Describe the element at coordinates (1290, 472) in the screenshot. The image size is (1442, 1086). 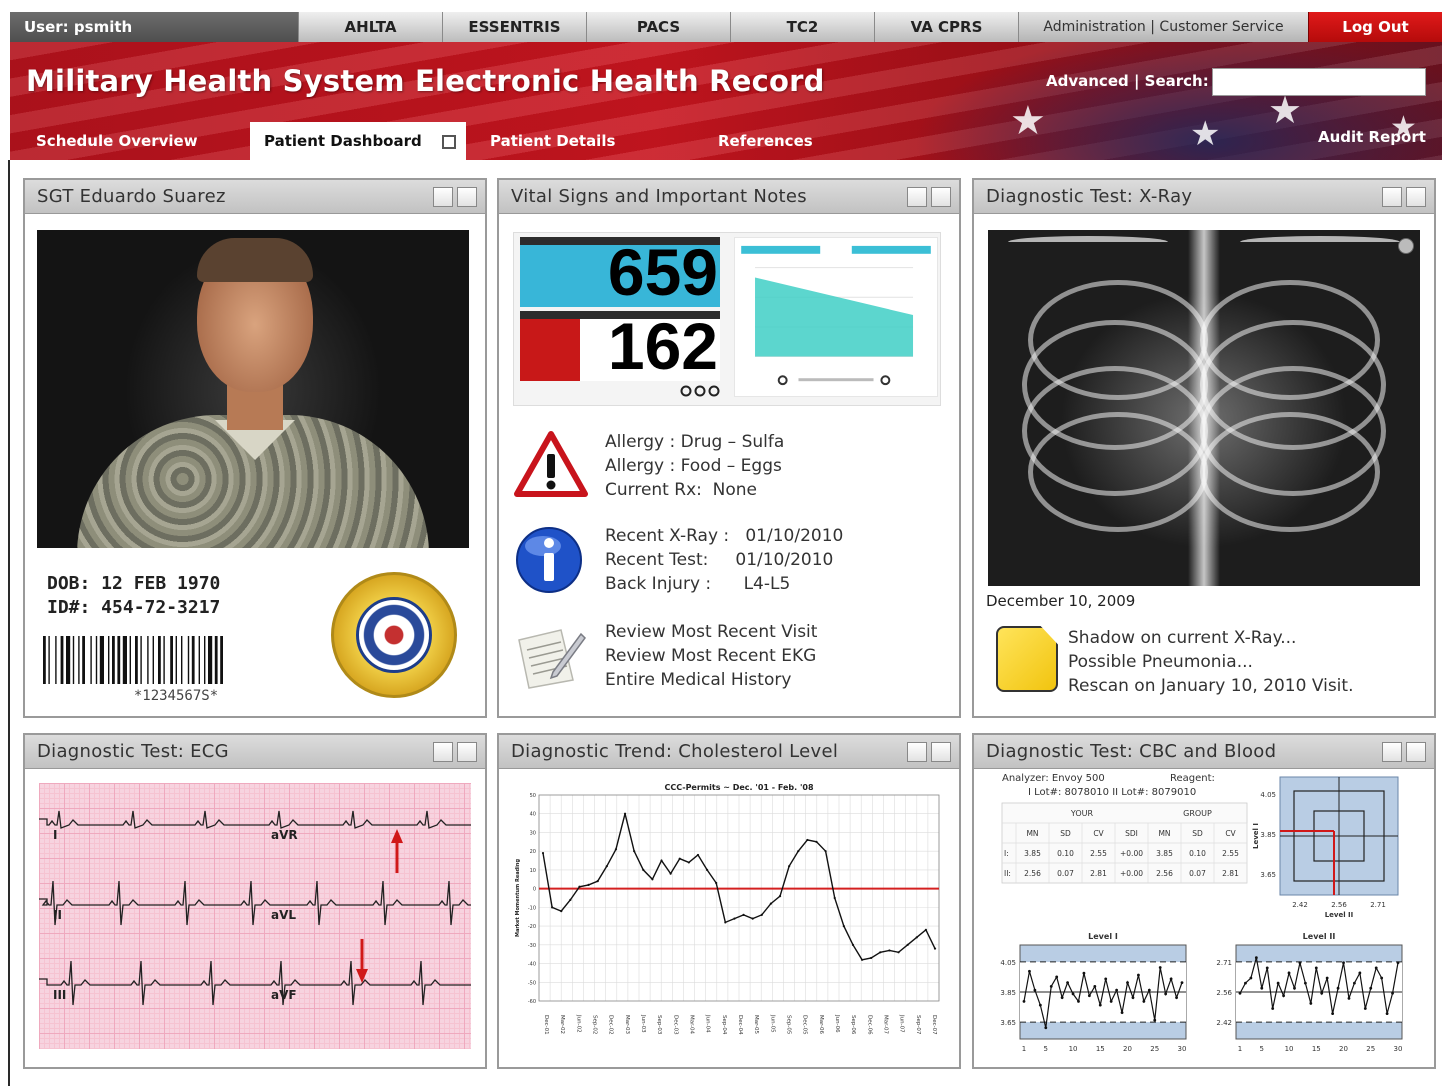
I see `rib-shape` at that location.